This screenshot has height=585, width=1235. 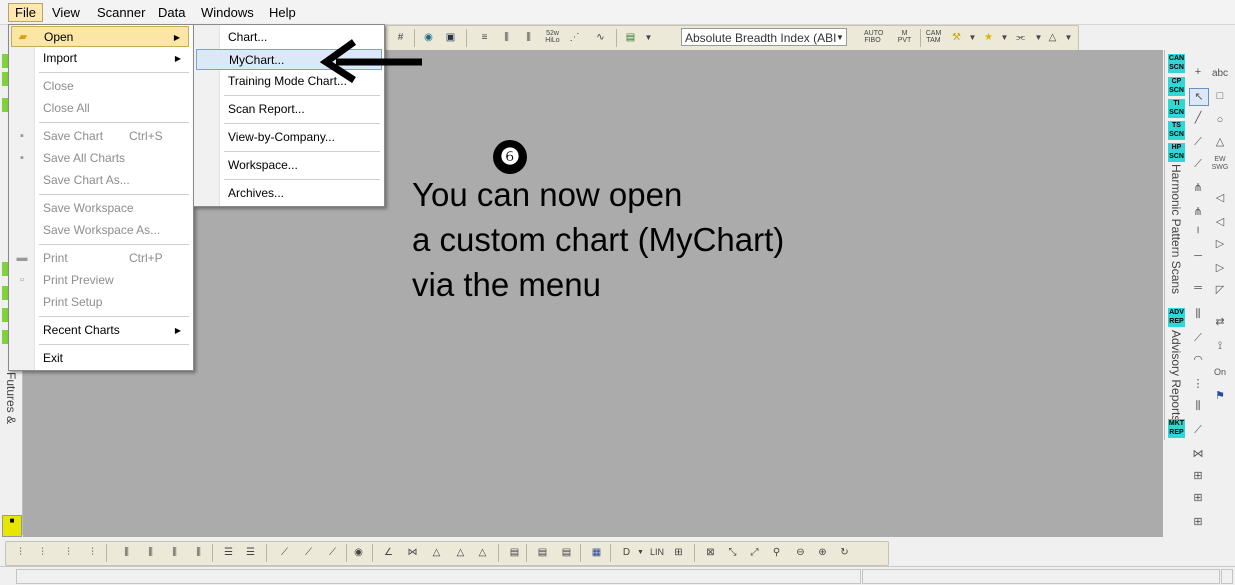 What do you see at coordinates (100, 208) in the screenshot?
I see `menu-item-save-workspace: Save Workspace` at bounding box center [100, 208].